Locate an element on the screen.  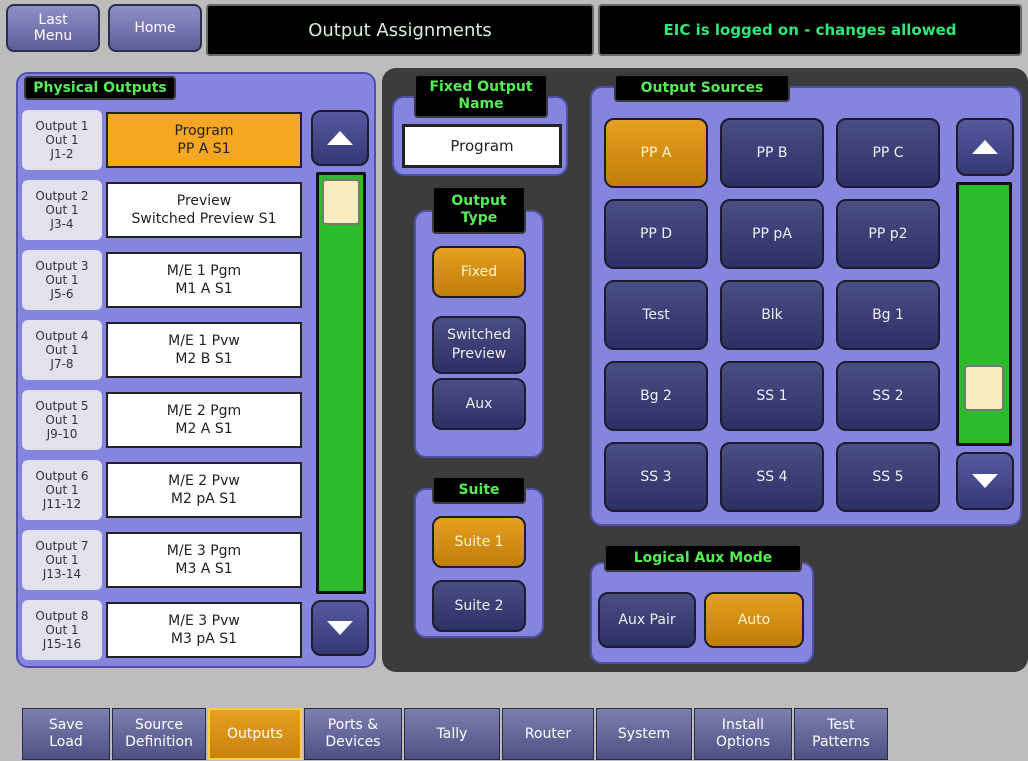
suite-title: Suite is located at coordinates (479, 490).